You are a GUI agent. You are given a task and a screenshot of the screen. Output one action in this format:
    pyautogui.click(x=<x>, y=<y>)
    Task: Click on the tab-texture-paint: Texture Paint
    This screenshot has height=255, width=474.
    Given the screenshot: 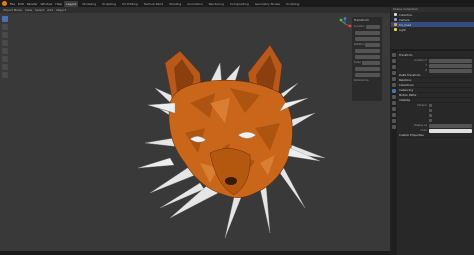 What is the action you would take?
    pyautogui.click(x=153, y=4)
    